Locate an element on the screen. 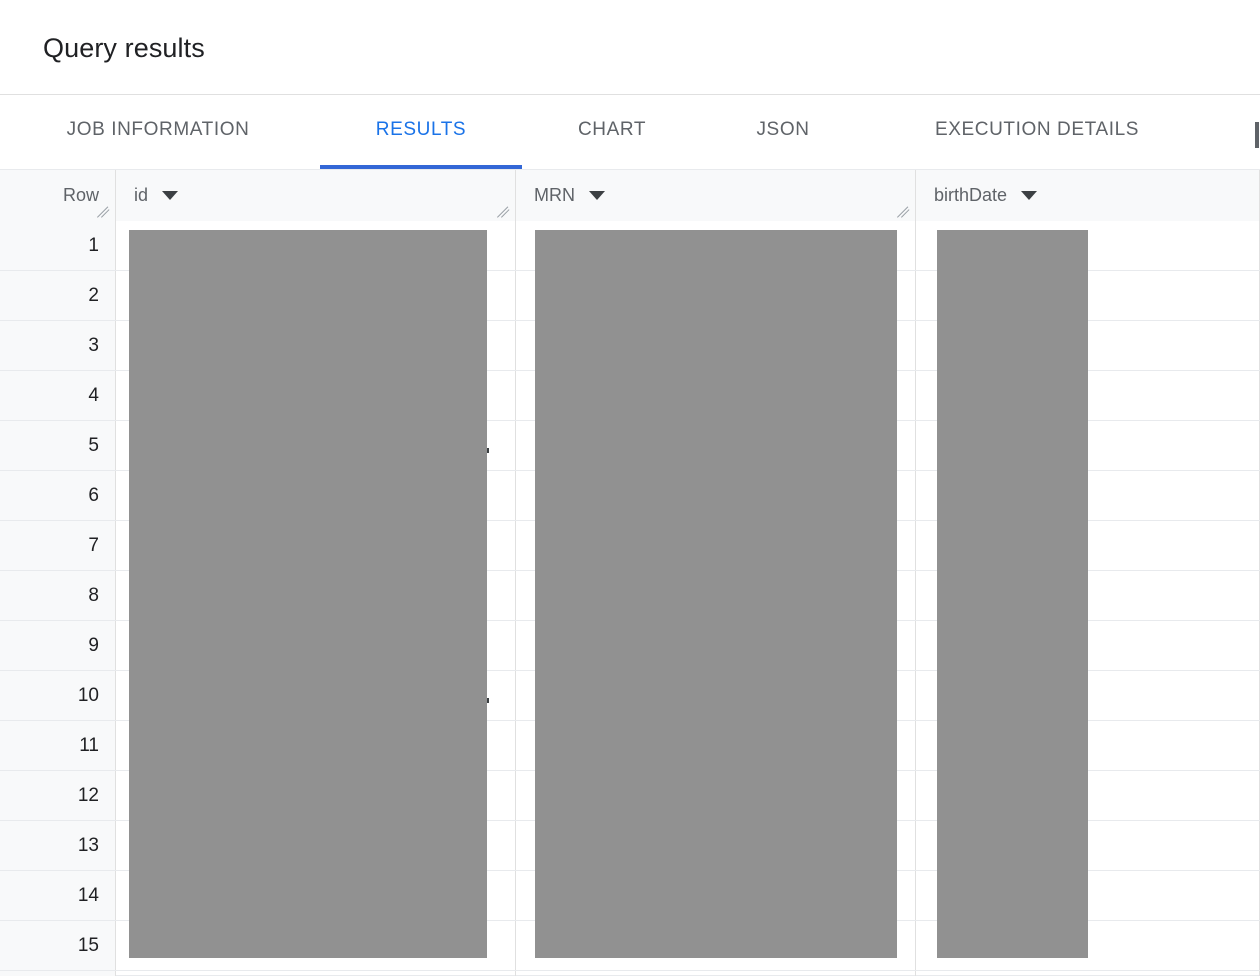 This screenshot has height=976, width=1260. table-row: 4 is located at coordinates (630, 396).